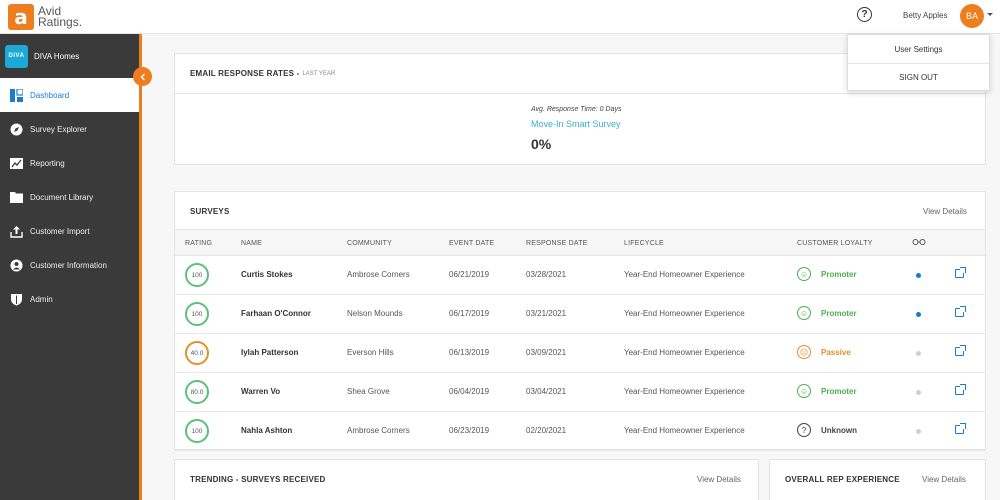  I want to click on column-header-lifecycle: LIFECYCLE, so click(644, 243).